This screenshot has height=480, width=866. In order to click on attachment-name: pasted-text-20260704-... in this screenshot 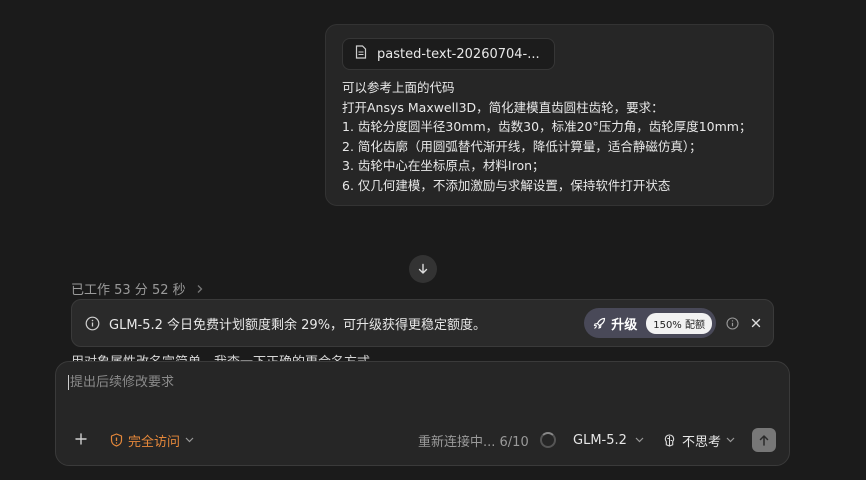, I will do `click(458, 54)`.